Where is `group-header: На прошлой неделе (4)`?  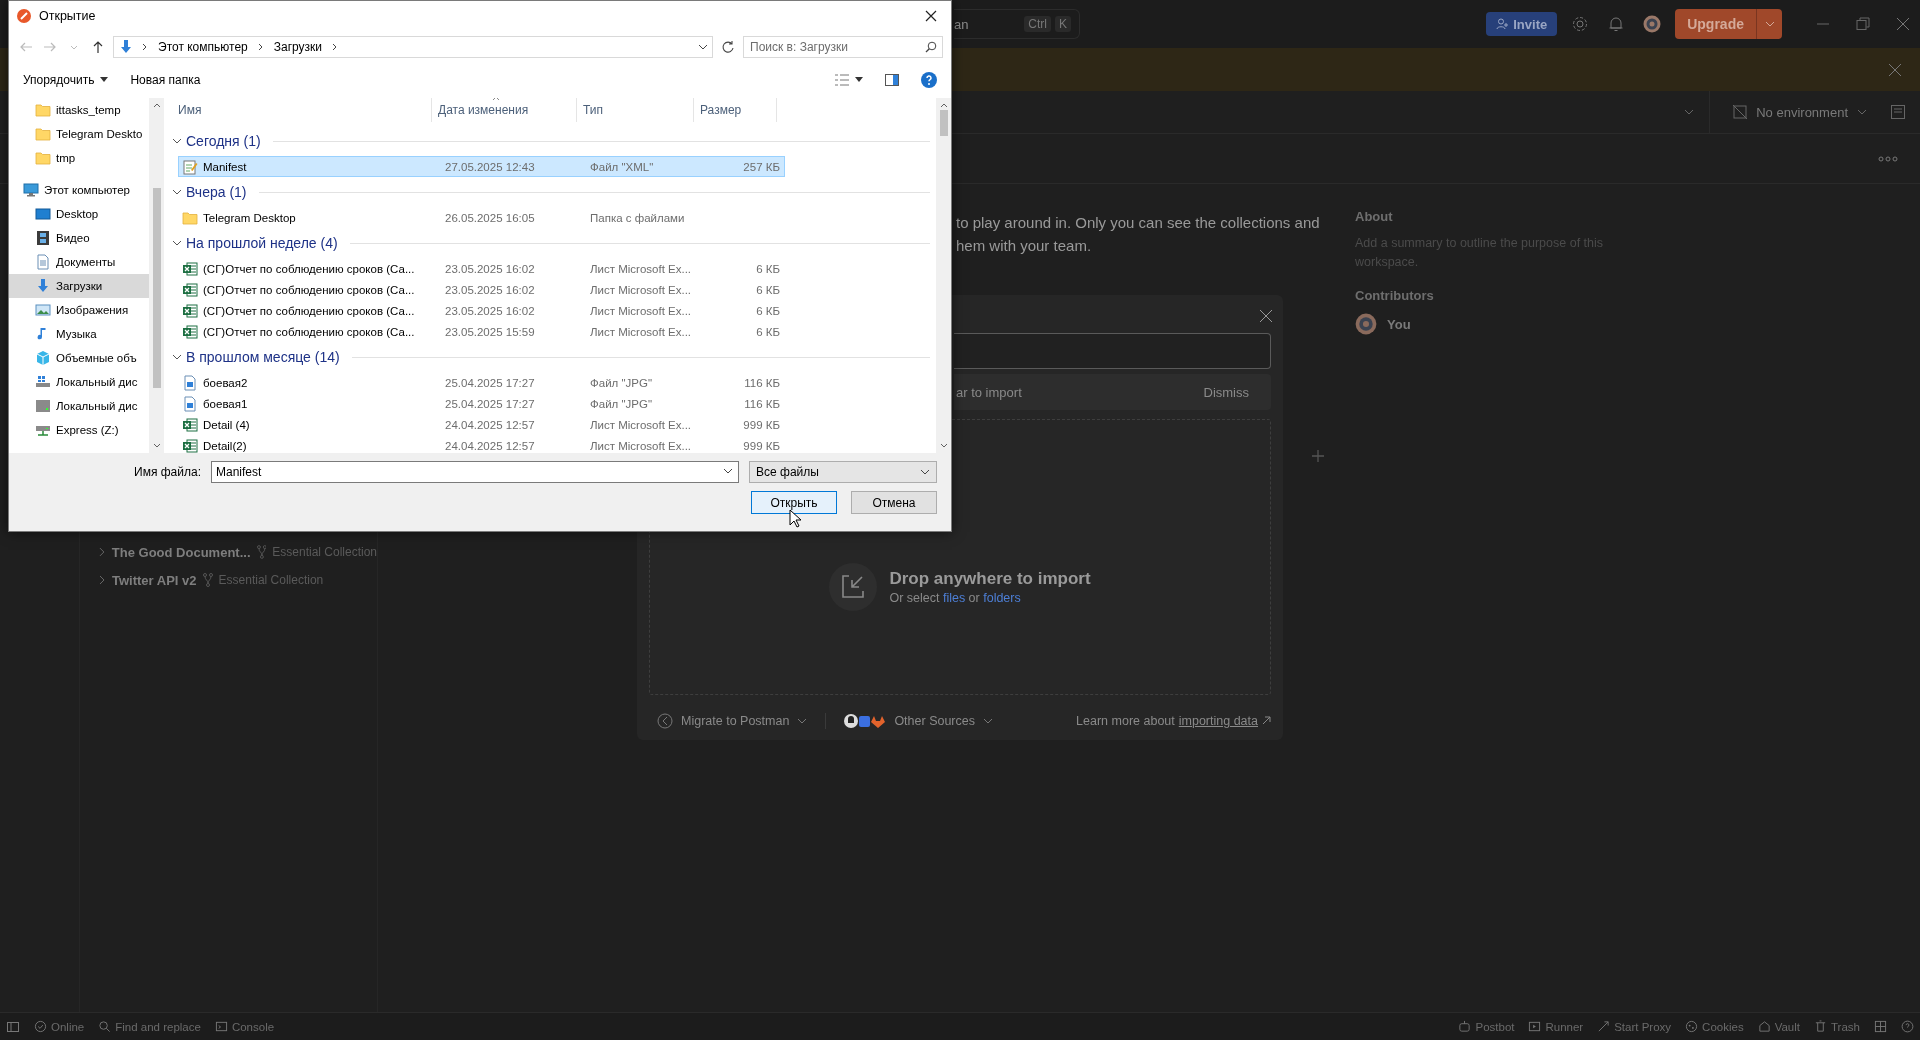 group-header: На прошлой неделе (4) is located at coordinates (262, 243).